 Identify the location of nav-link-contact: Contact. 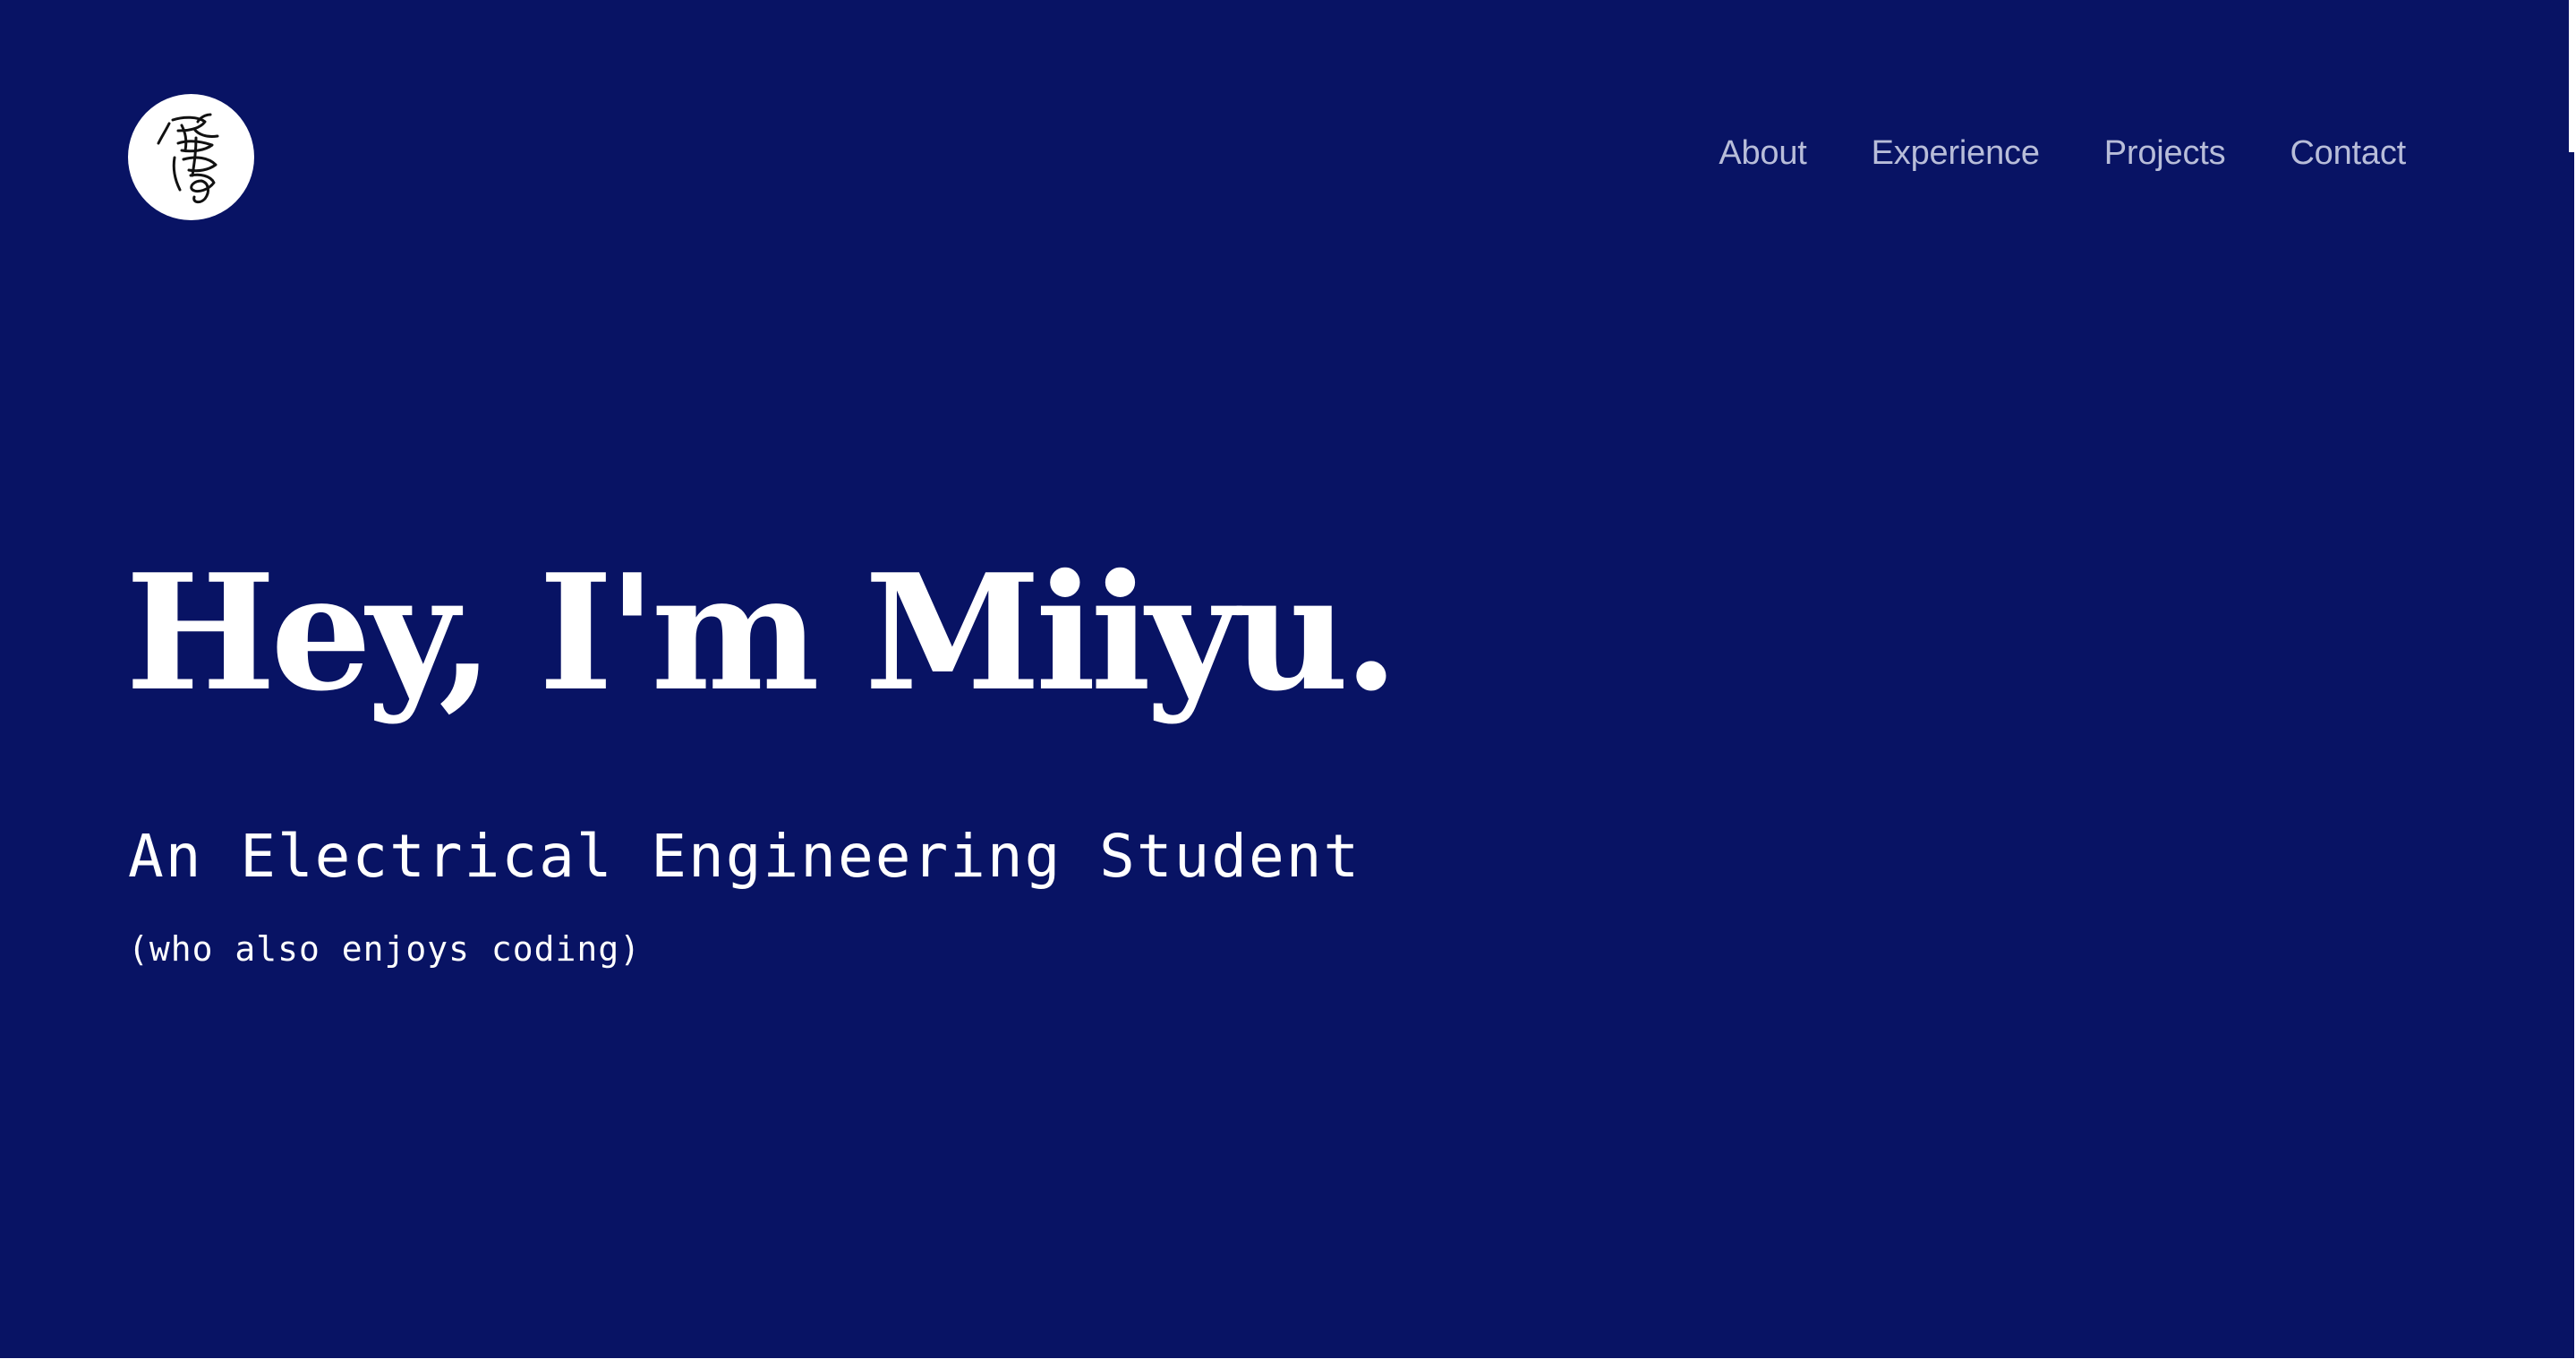
(2348, 153).